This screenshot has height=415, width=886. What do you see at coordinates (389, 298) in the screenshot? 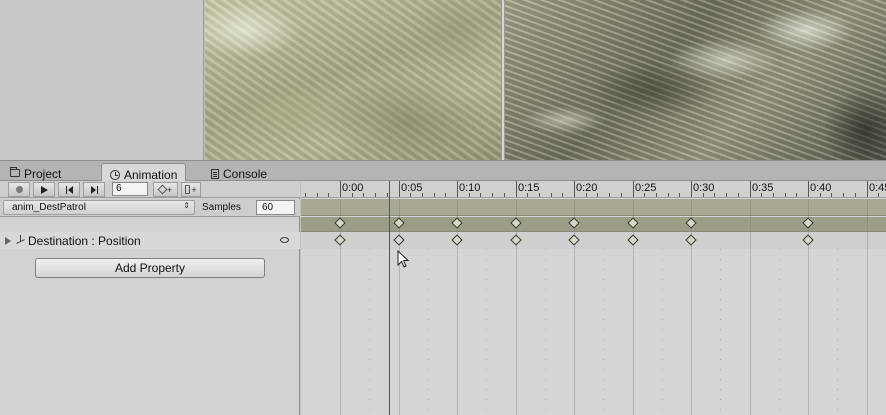
I see `playhead-line` at bounding box center [389, 298].